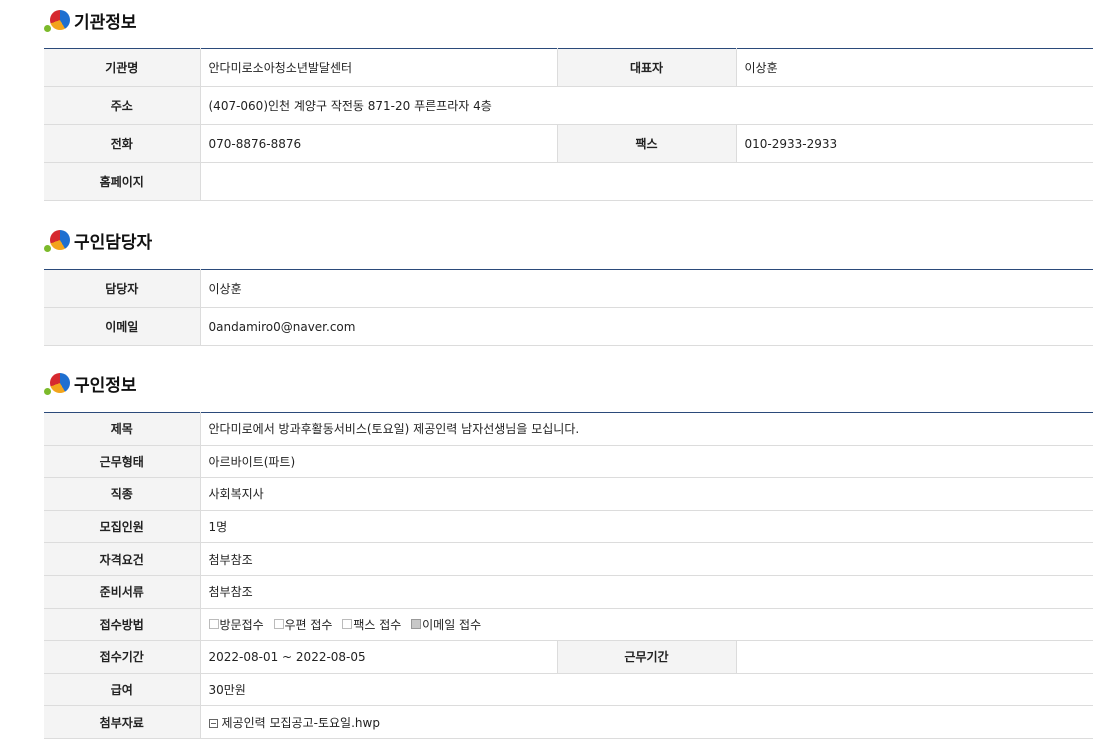 The height and width of the screenshot is (749, 1113). I want to click on method-email-label: 이메일 접수, so click(452, 624).